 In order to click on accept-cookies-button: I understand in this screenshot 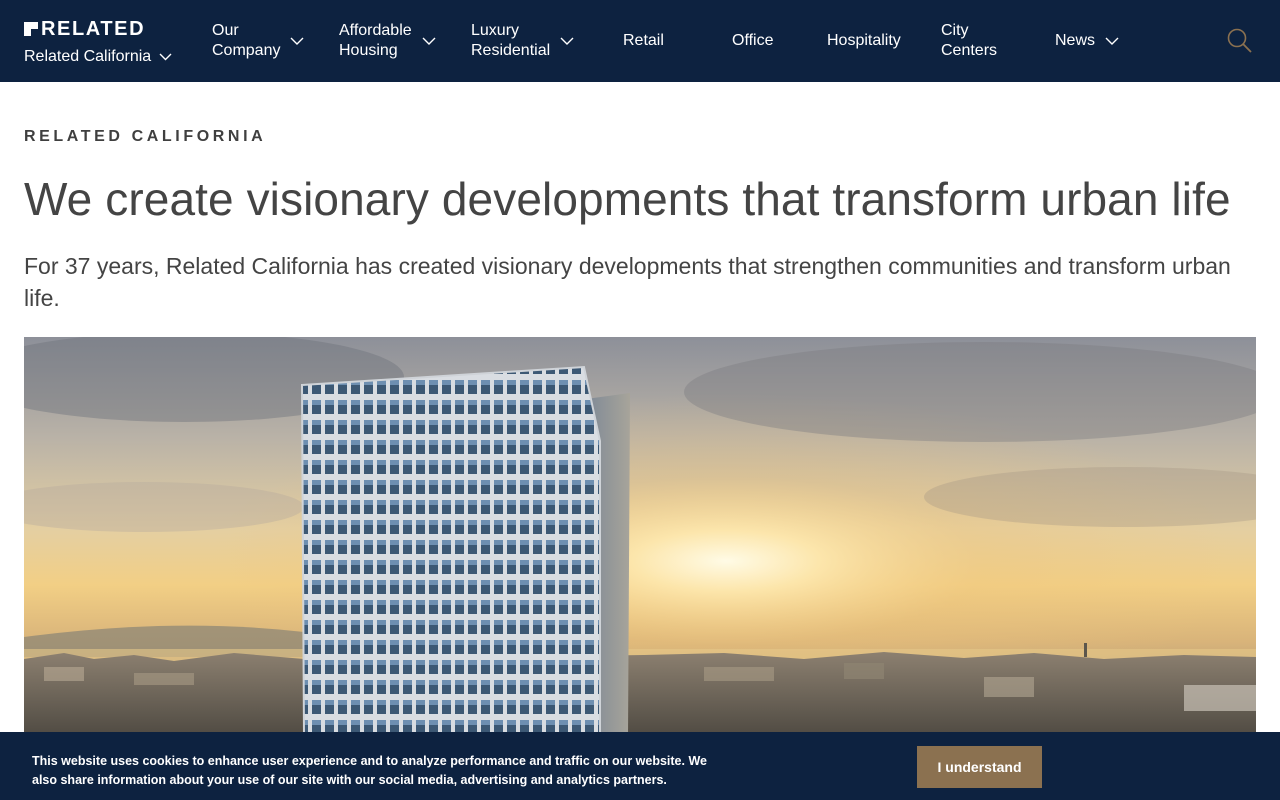, I will do `click(979, 767)`.